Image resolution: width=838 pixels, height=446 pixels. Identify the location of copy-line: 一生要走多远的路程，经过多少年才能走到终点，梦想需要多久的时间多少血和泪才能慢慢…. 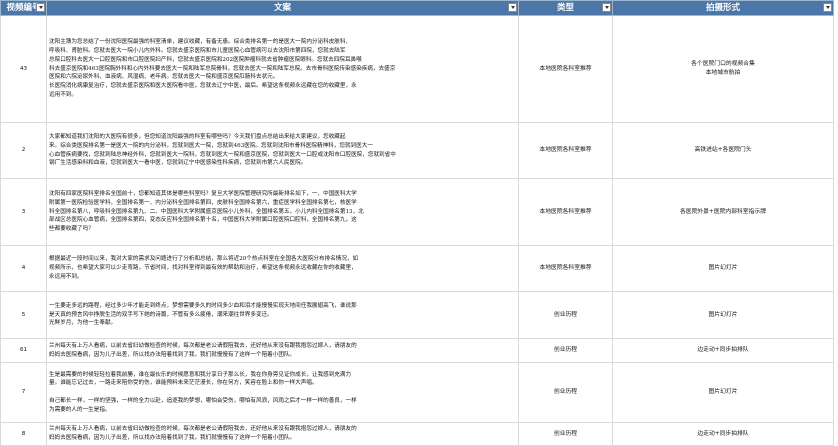
(203, 305).